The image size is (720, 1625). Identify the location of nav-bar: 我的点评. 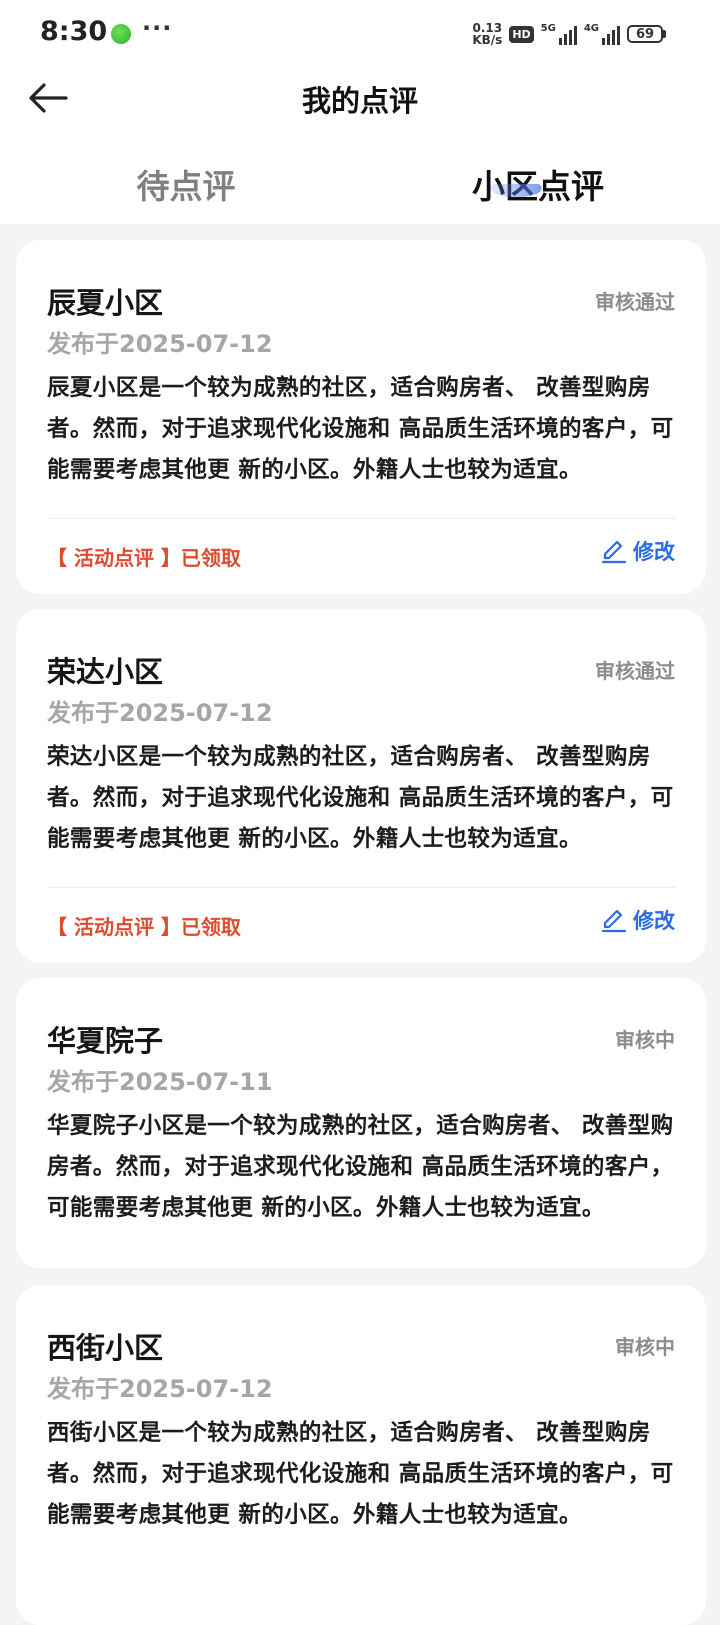
(360, 103).